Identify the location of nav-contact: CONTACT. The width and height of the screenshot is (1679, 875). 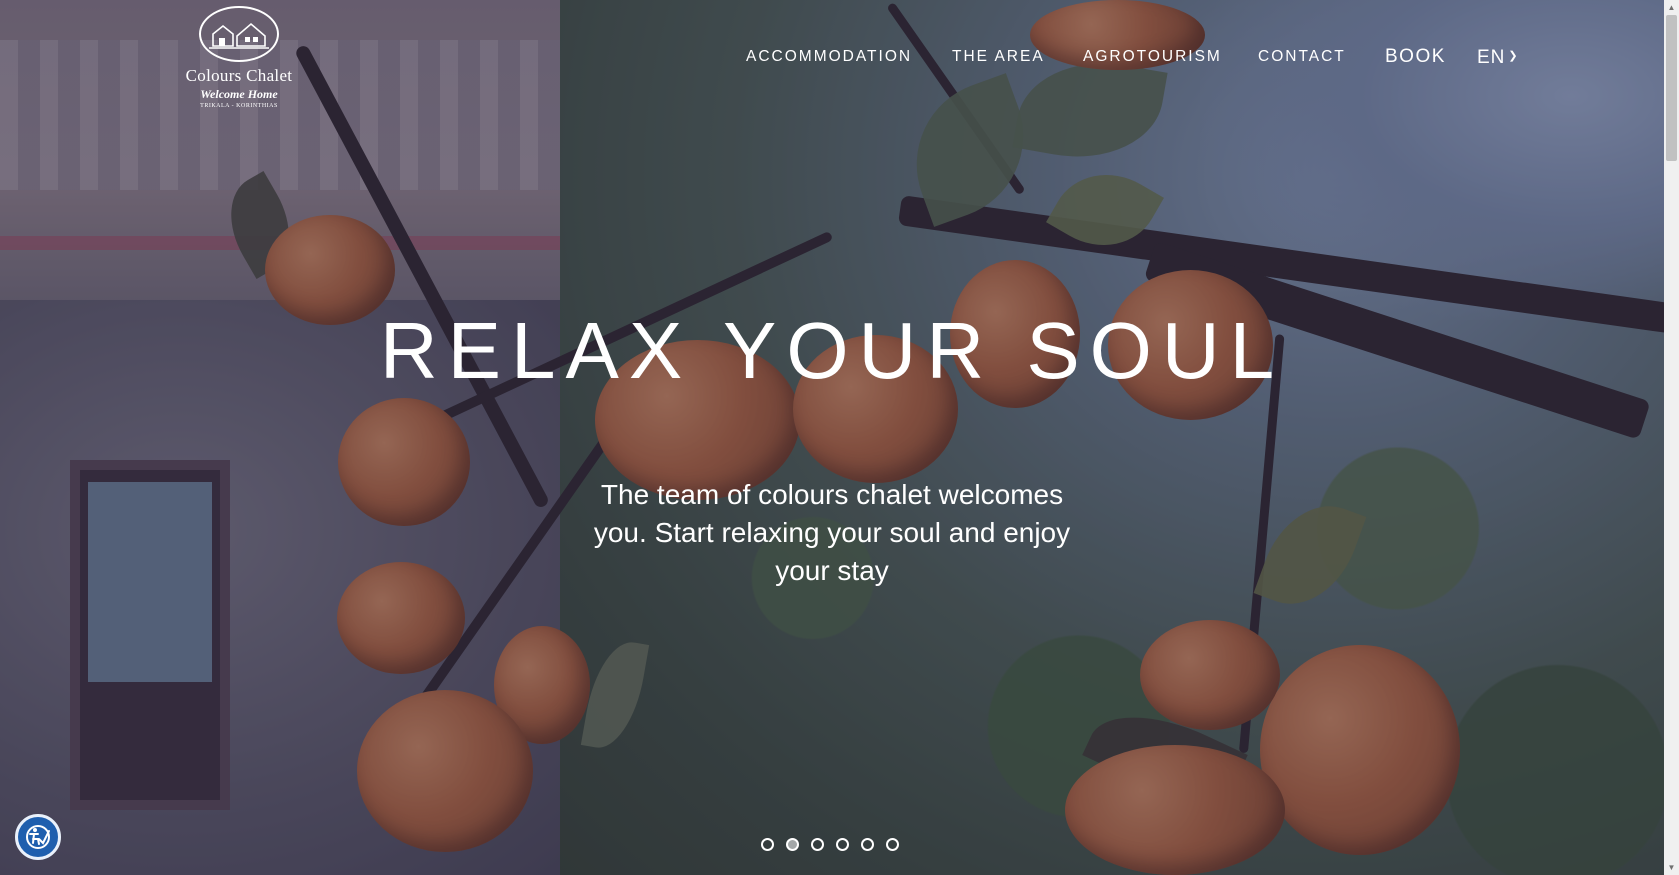
(1302, 57).